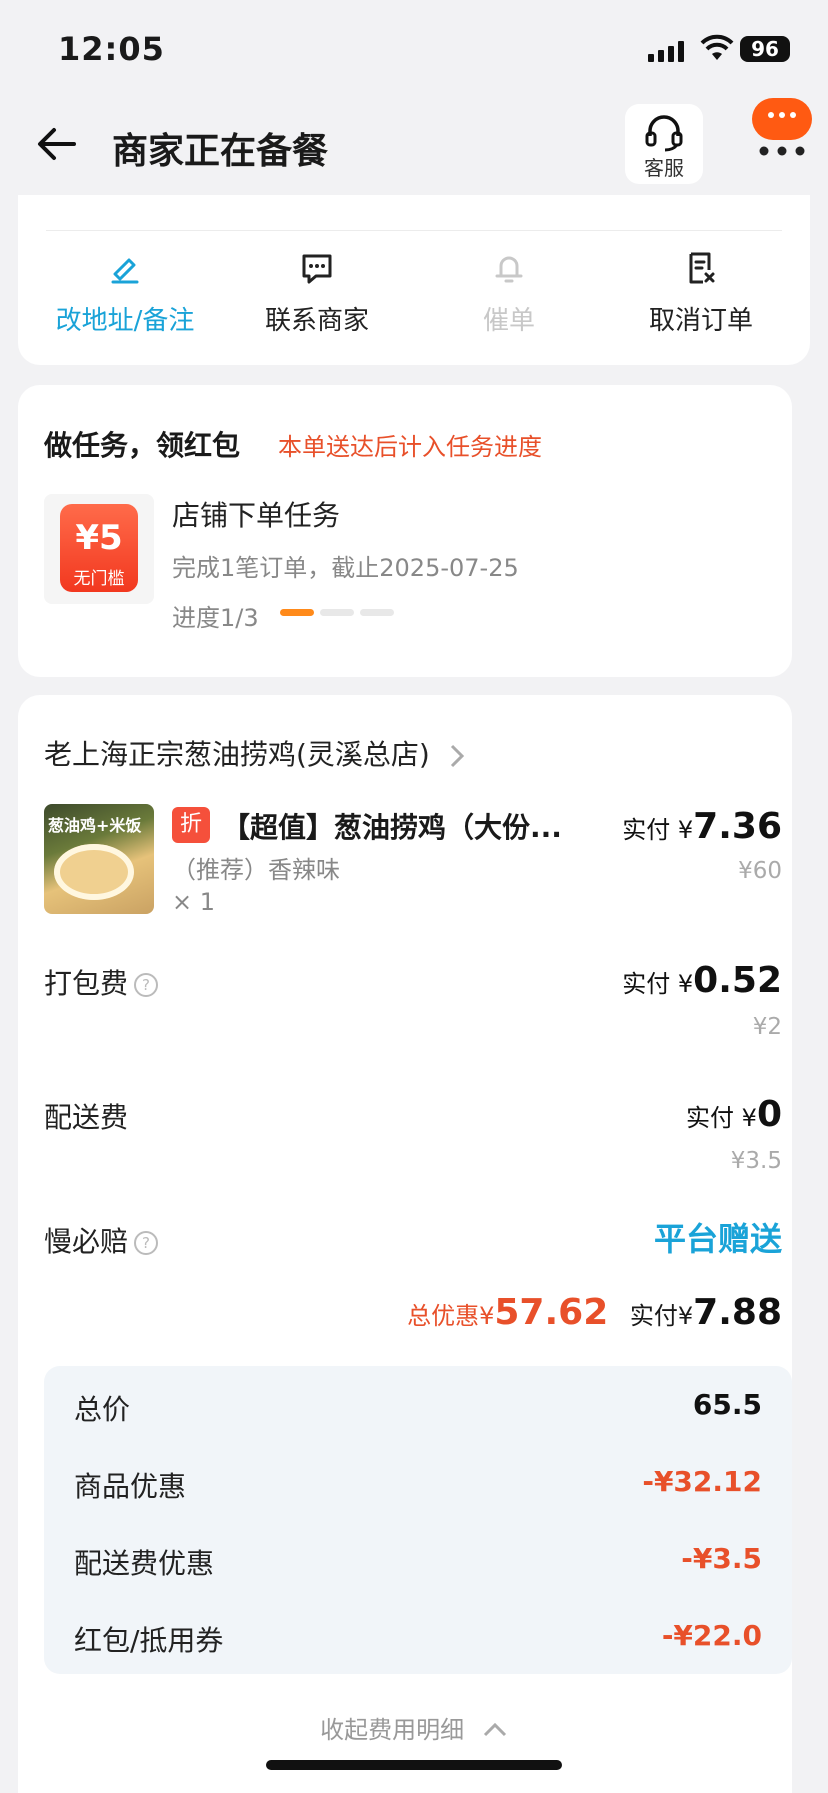 The image size is (828, 1793). Describe the element at coordinates (769, 1114) in the screenshot. I see `paid-amount: 0` at that location.